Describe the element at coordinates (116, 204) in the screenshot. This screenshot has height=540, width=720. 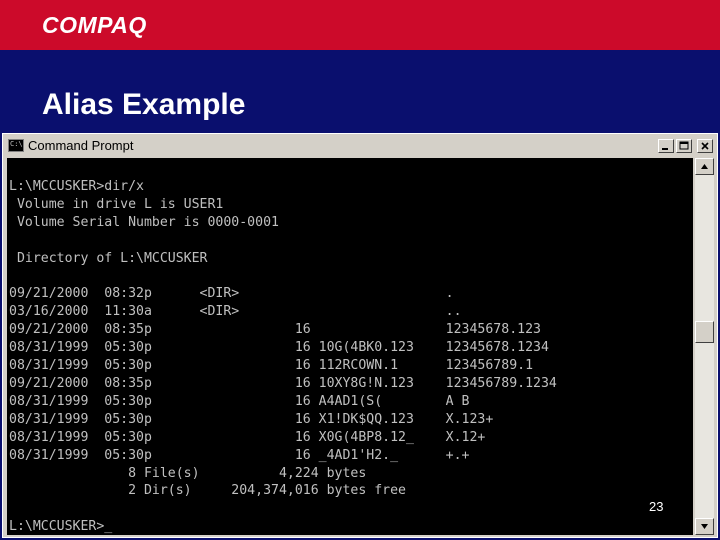
I see `console-line: Volume in drive L is USER1` at that location.